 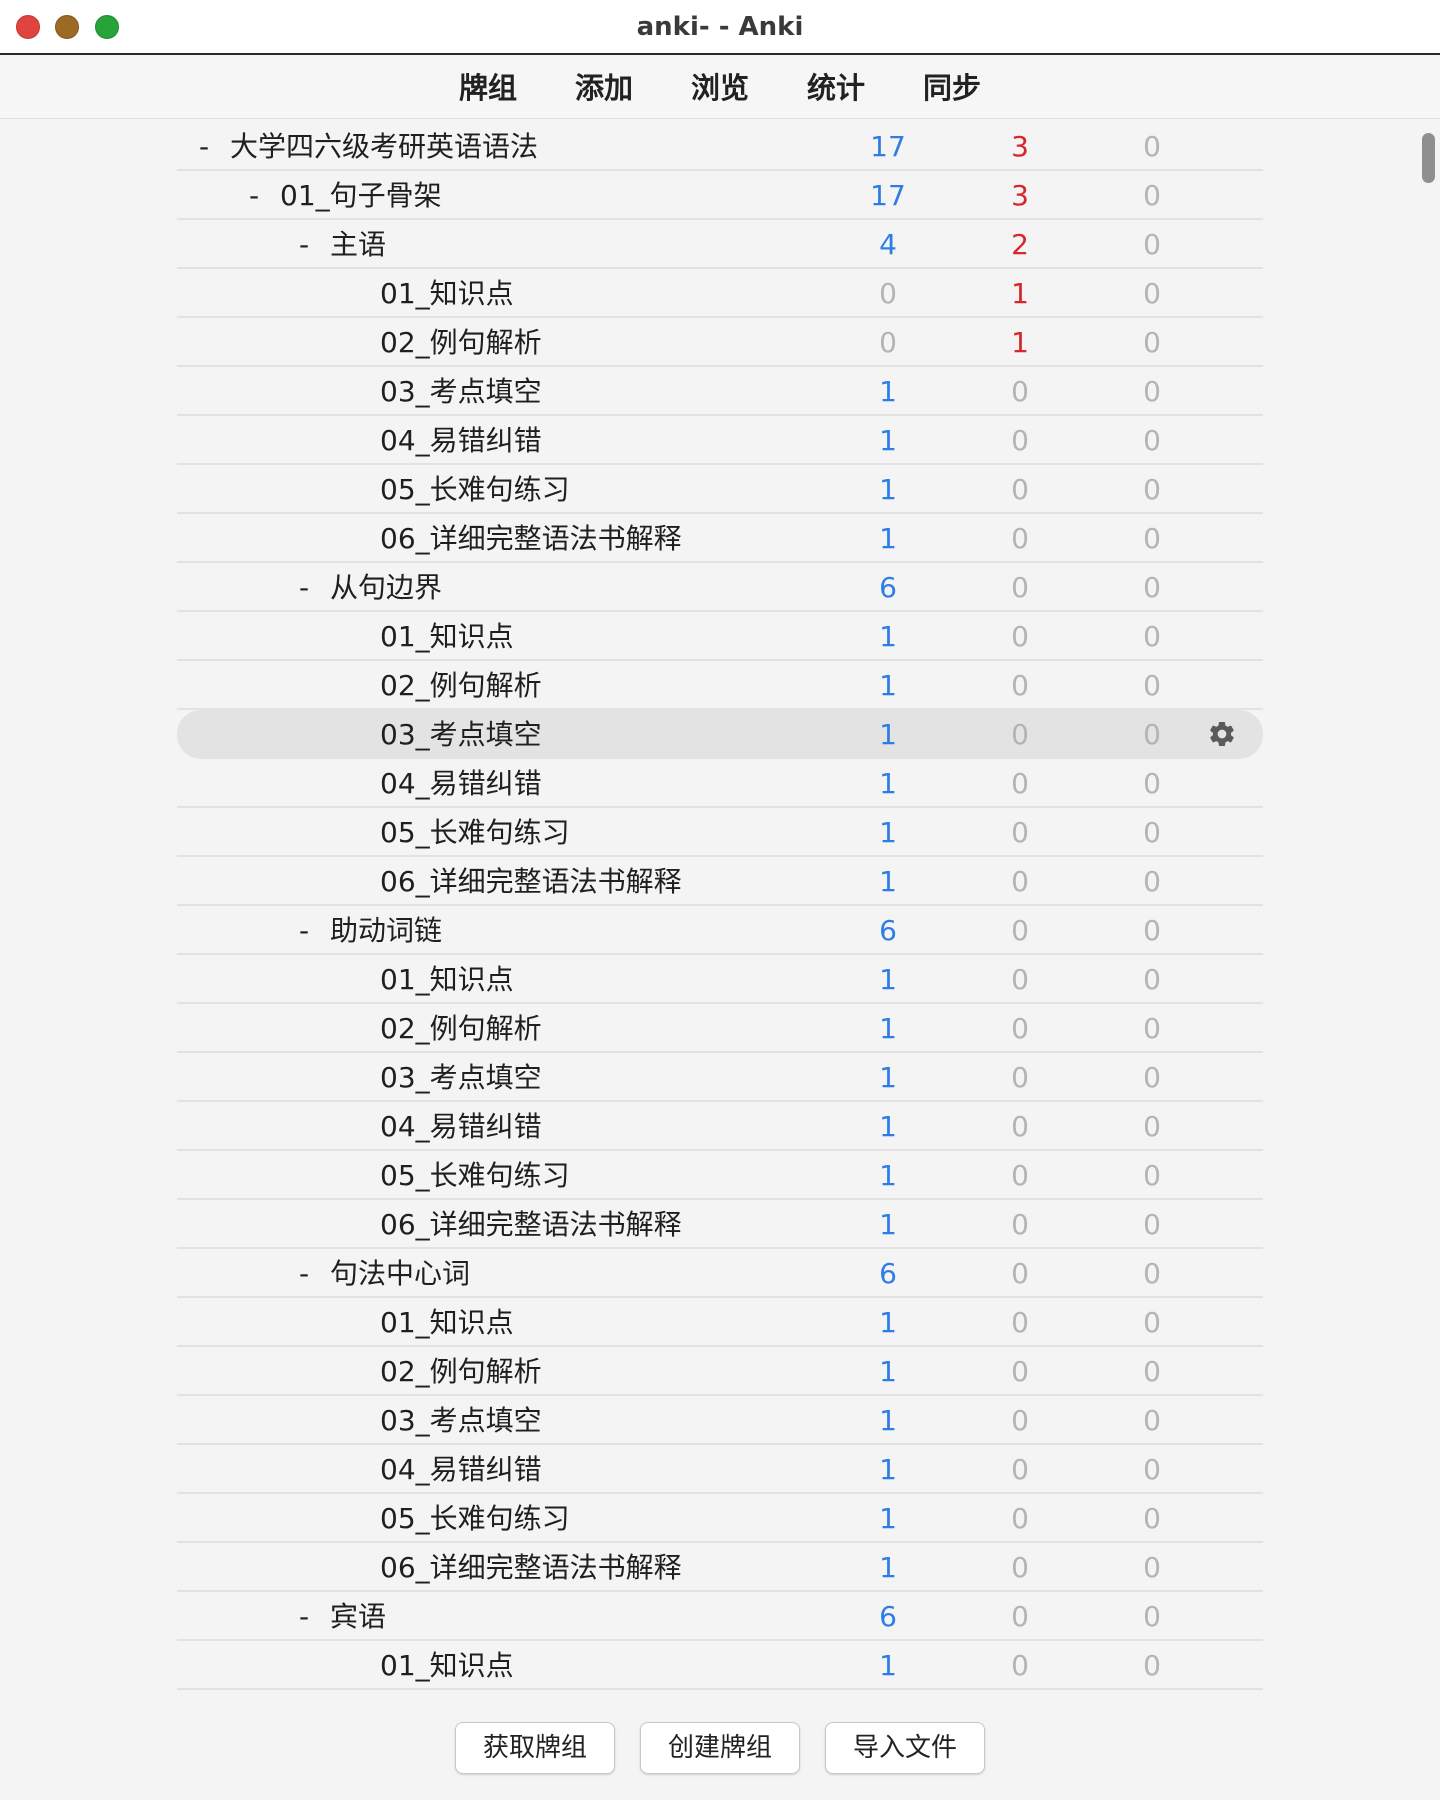 I want to click on deck-row: - 宾语 6 0 0, so click(x=720, y=1616).